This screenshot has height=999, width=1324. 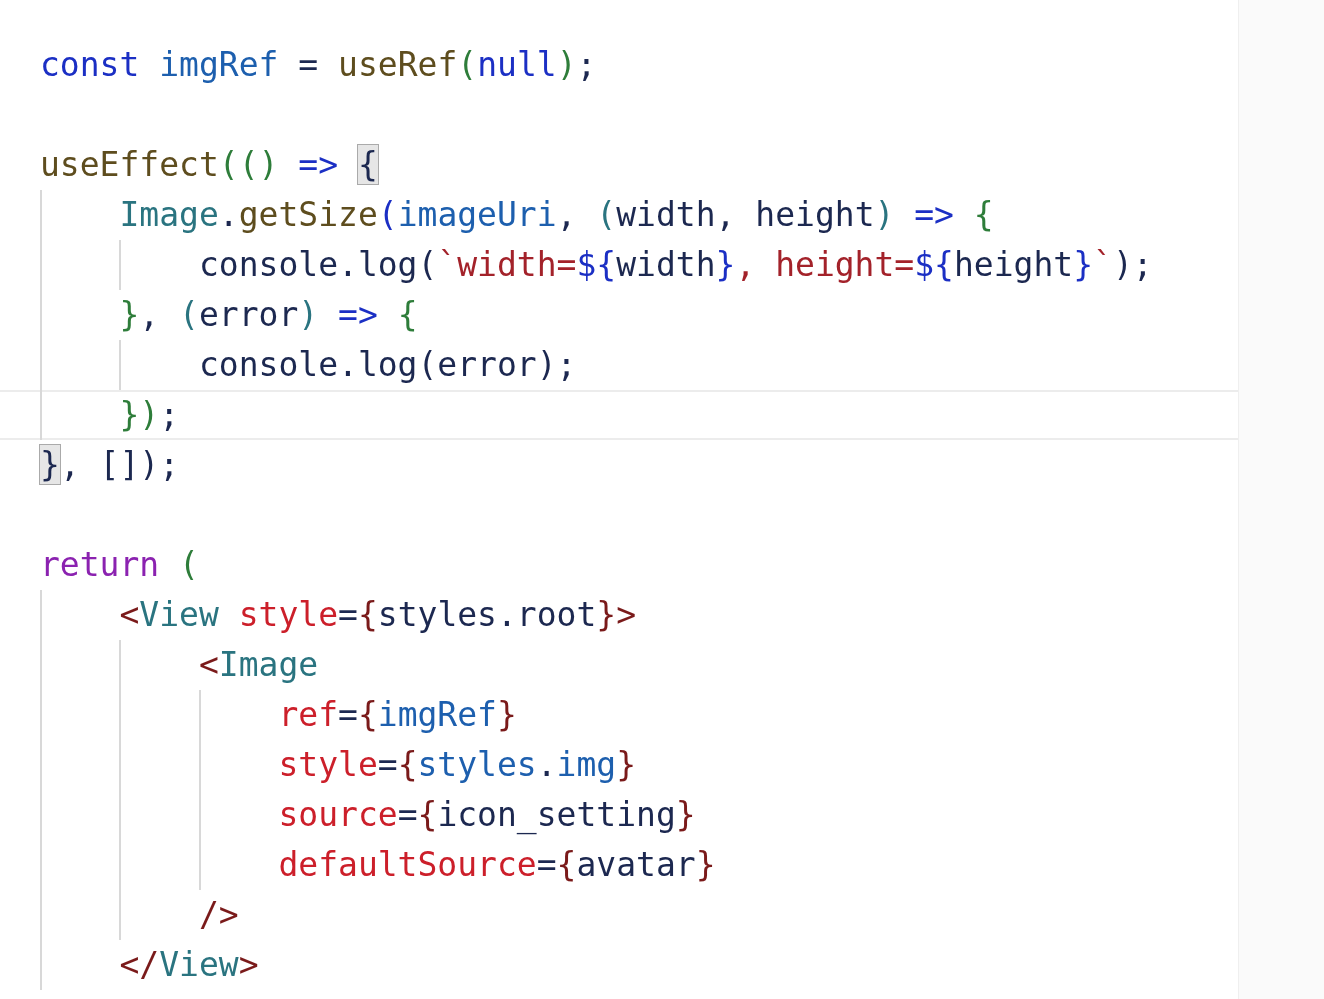 I want to click on code-line: source={icon_setting}, so click(x=487, y=815).